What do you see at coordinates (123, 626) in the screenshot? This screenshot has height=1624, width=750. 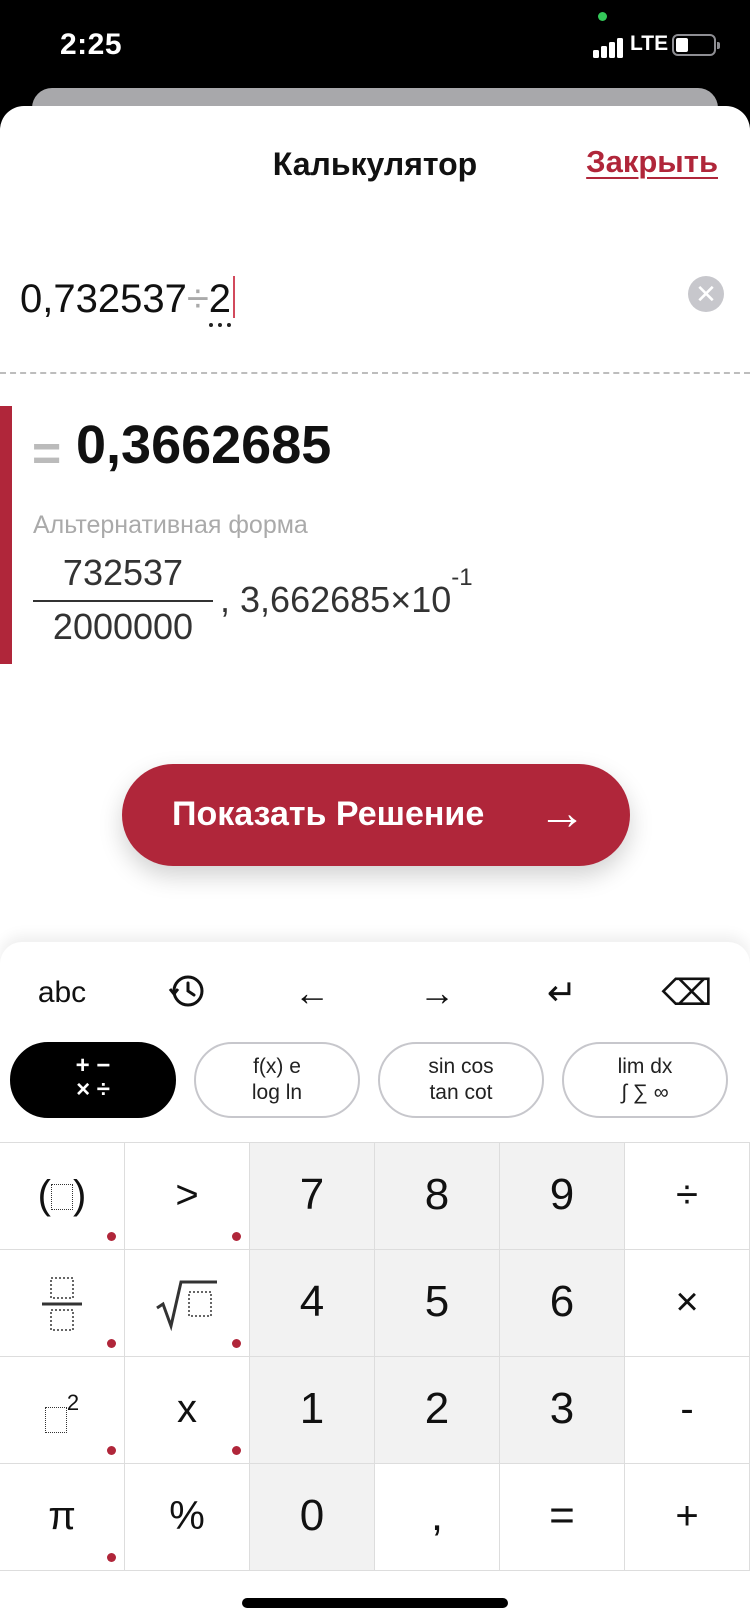 I see `fraction-denominator: 2000000` at bounding box center [123, 626].